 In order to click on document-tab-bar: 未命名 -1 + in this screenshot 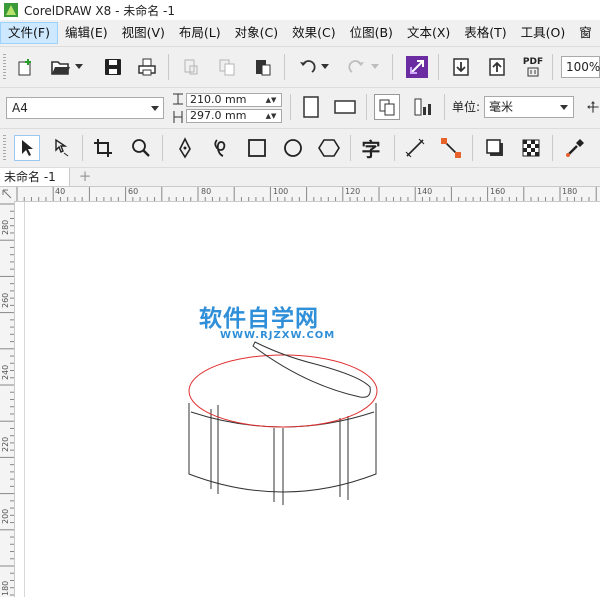, I will do `click(300, 177)`.